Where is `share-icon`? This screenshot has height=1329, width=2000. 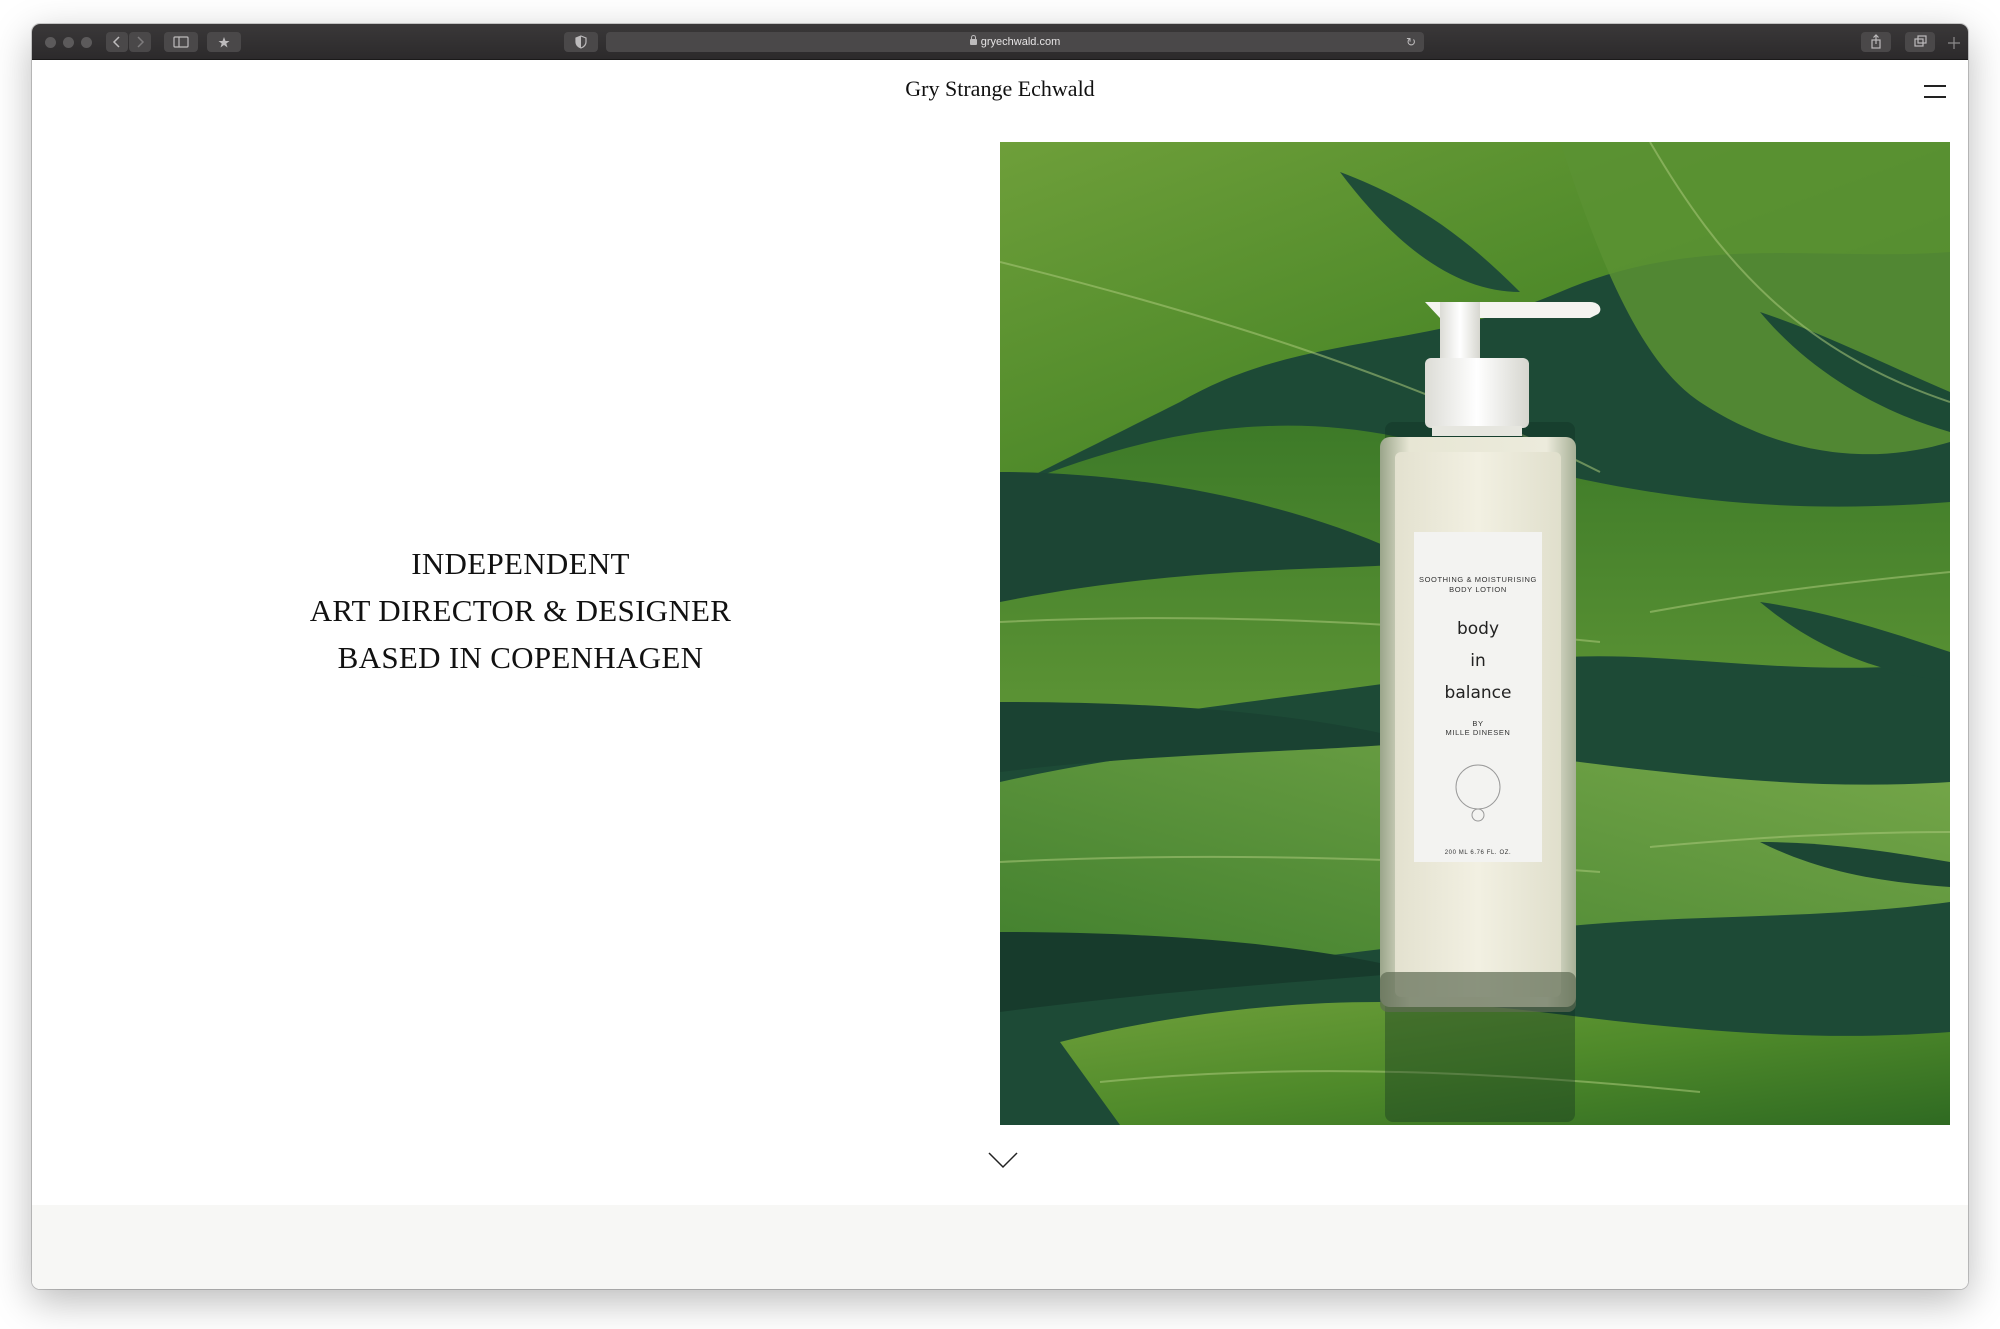 share-icon is located at coordinates (1876, 41).